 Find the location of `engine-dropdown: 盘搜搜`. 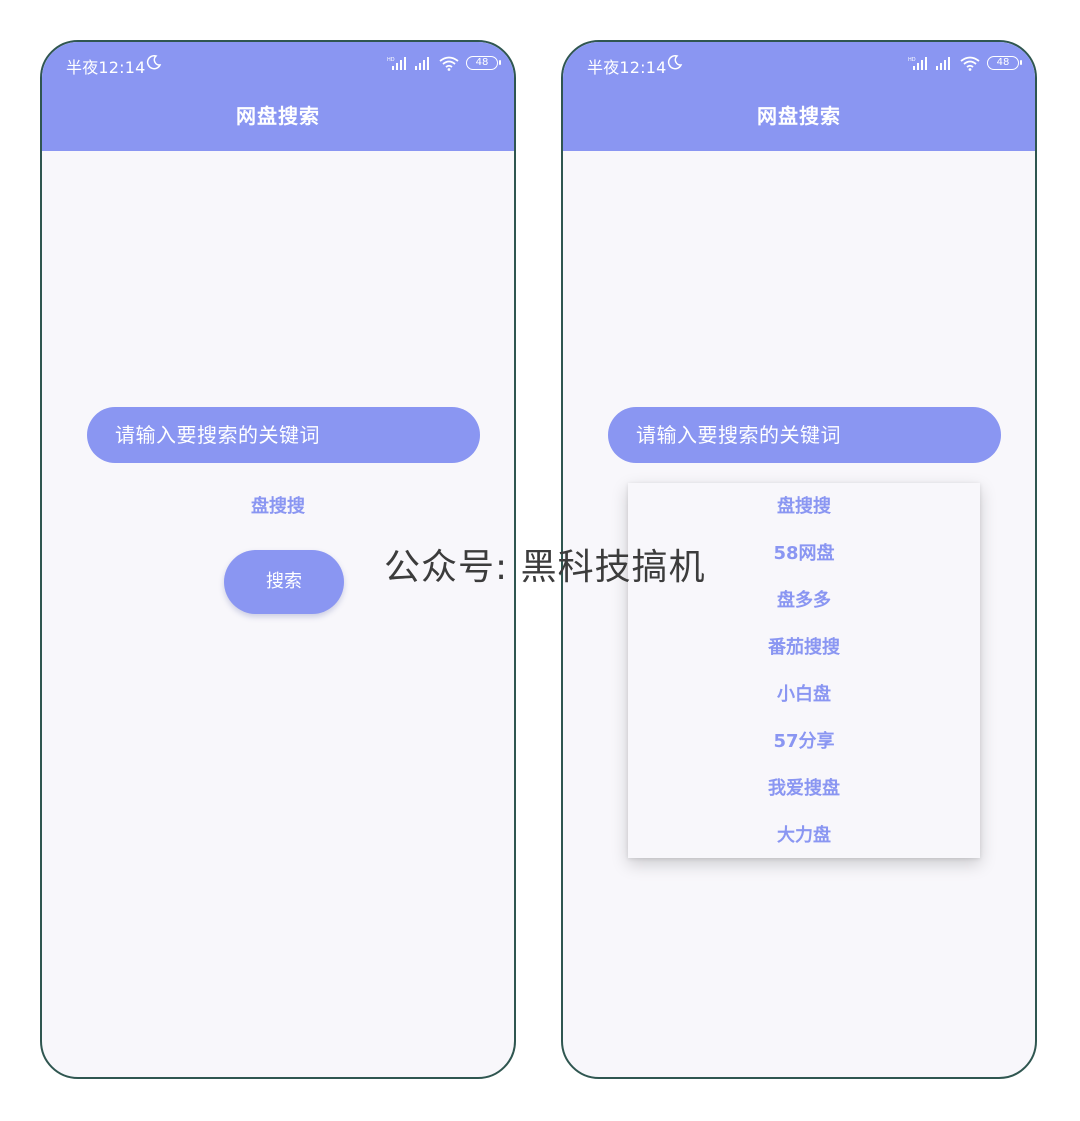

engine-dropdown: 盘搜搜 is located at coordinates (278, 505).